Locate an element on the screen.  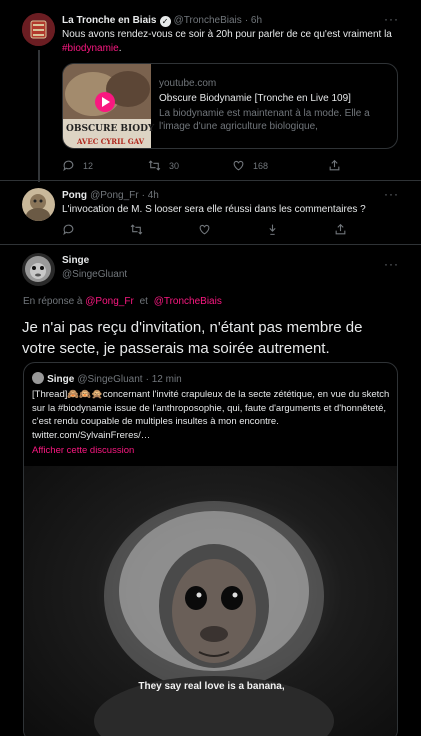
retweet-button is located at coordinates (164, 229).